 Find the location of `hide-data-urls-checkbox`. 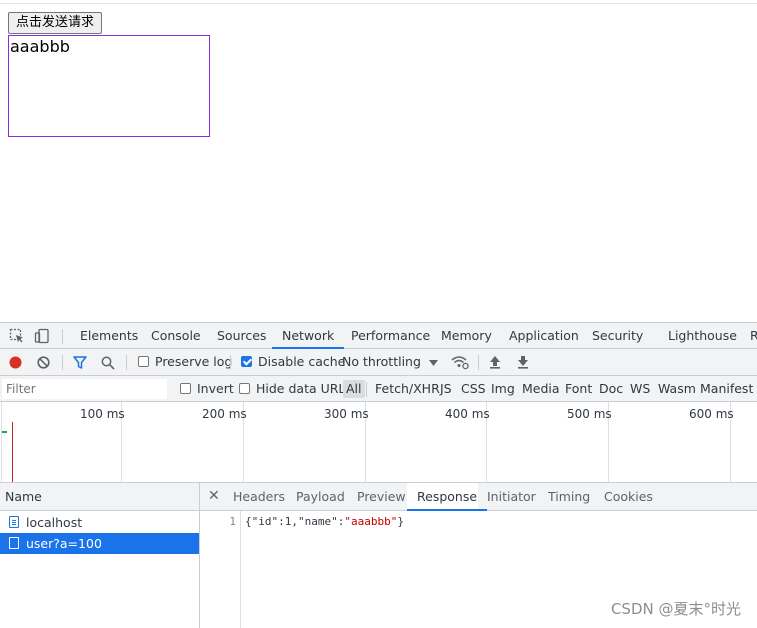

hide-data-urls-checkbox is located at coordinates (244, 388).